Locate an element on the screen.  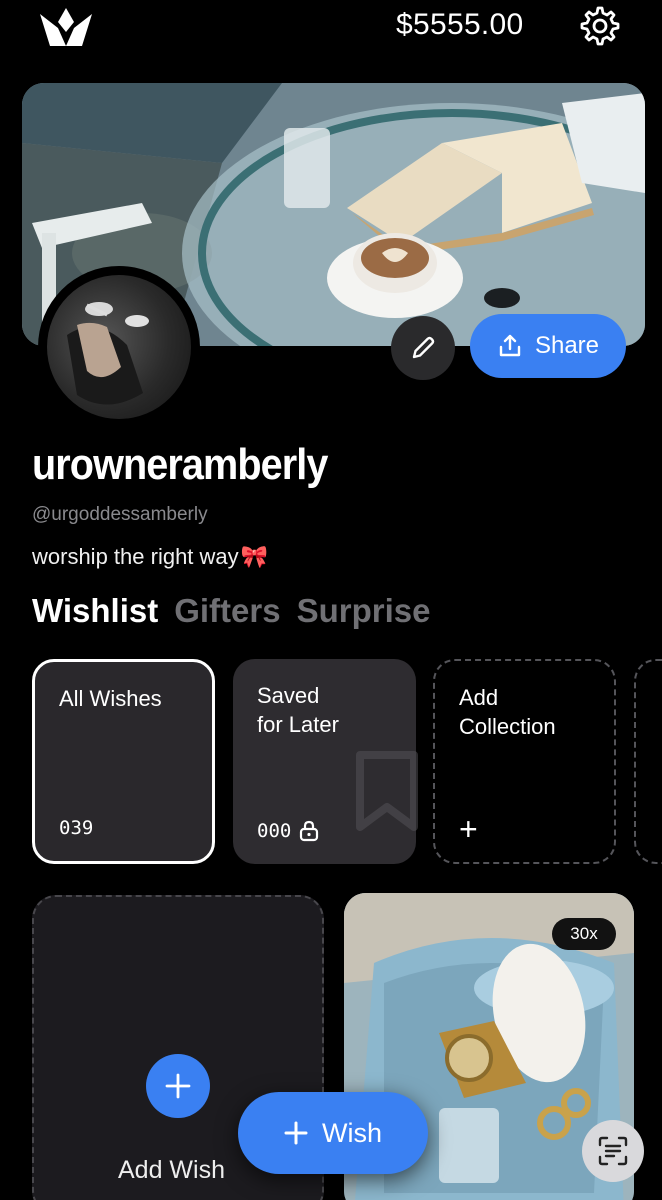
collection-title-line1: Add is located at coordinates (479, 697).